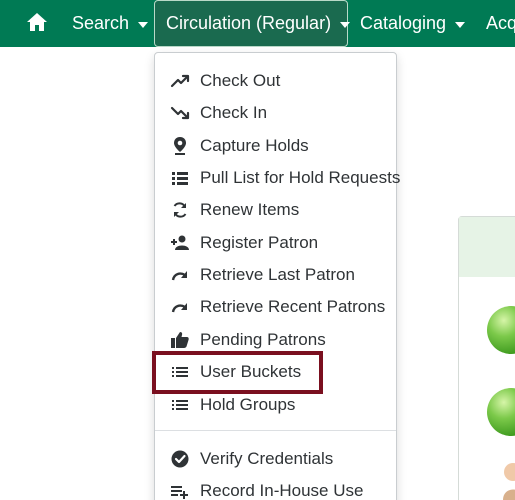 The width and height of the screenshot is (515, 500). Describe the element at coordinates (275, 430) in the screenshot. I see `menu-divider` at that location.